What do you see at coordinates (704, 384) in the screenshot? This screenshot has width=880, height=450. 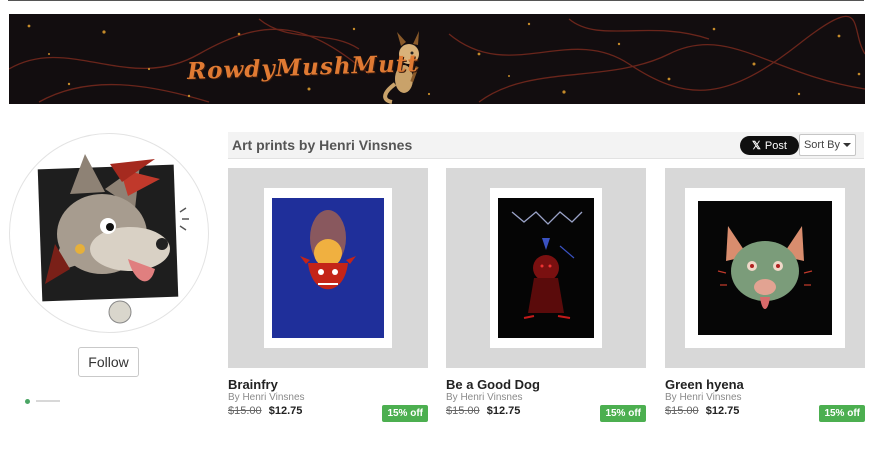 I see `product-name: Green hyena` at bounding box center [704, 384].